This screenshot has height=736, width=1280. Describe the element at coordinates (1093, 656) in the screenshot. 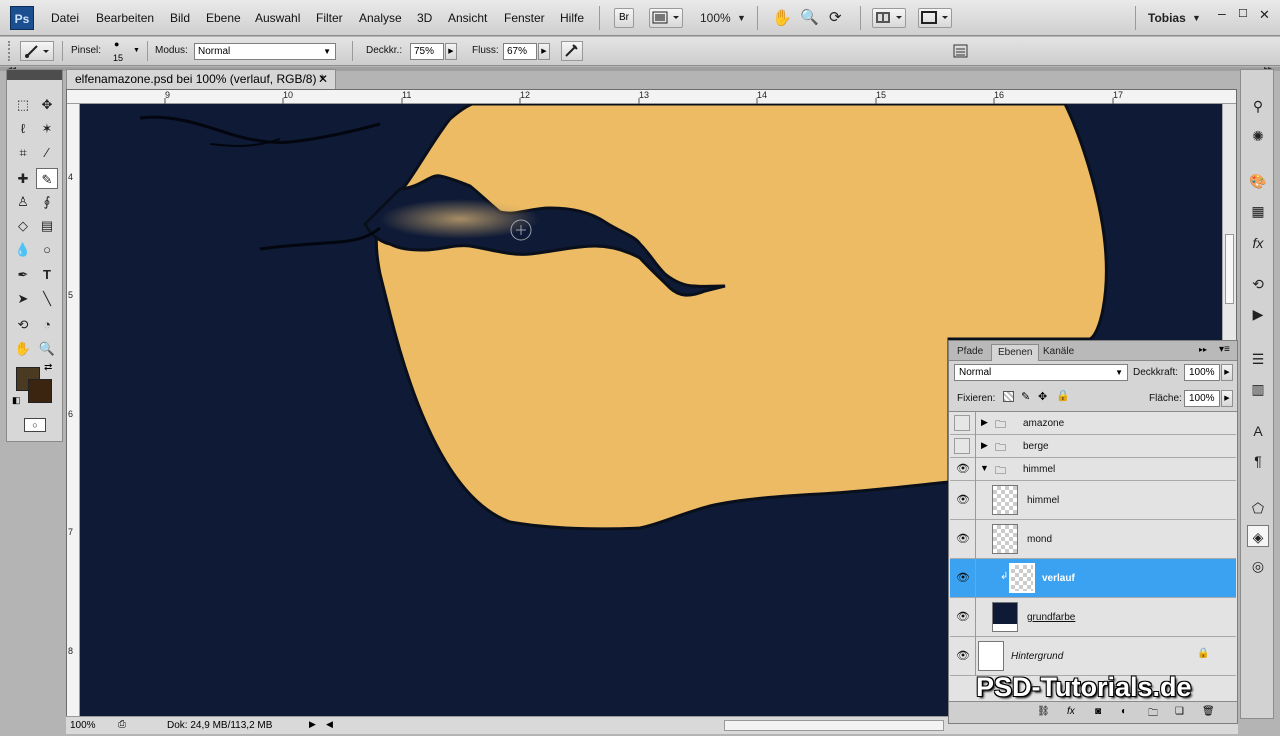

I see `layer-hintergrund: 👁 Hintergrund 🔒` at that location.